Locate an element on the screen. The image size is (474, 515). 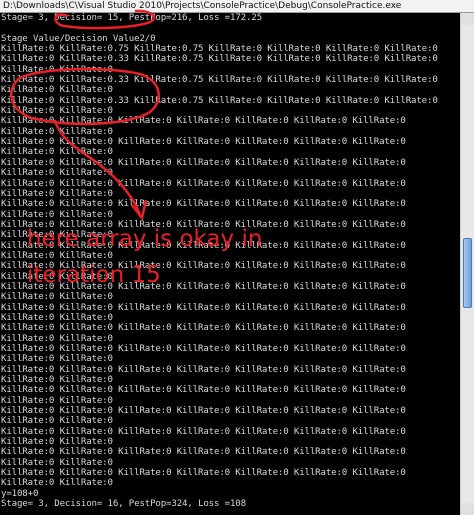
console-line: y=108+0 is located at coordinates (20, 493).